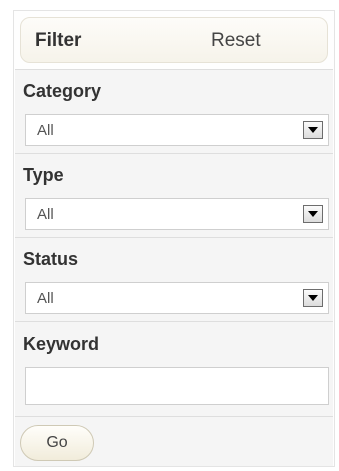 Image resolution: width=339 pixels, height=471 pixels. I want to click on type-select: All, so click(177, 214).